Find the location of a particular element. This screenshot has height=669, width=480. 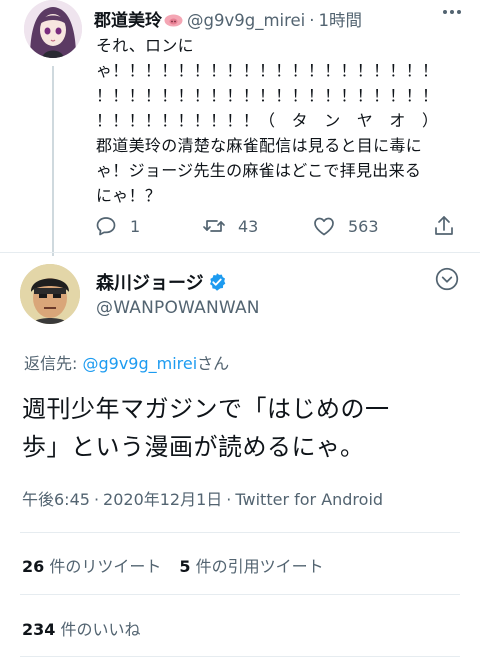

retweet-icon is located at coordinates (214, 226).